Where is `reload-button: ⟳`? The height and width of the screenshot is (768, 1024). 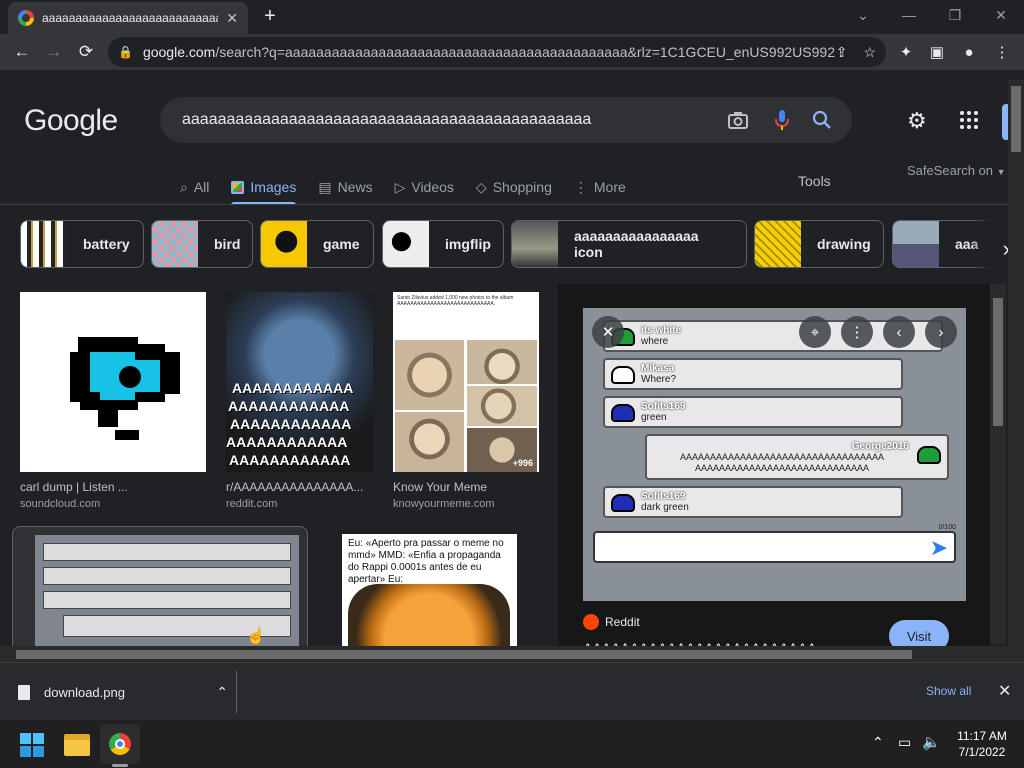
reload-button: ⟳ is located at coordinates (86, 52).